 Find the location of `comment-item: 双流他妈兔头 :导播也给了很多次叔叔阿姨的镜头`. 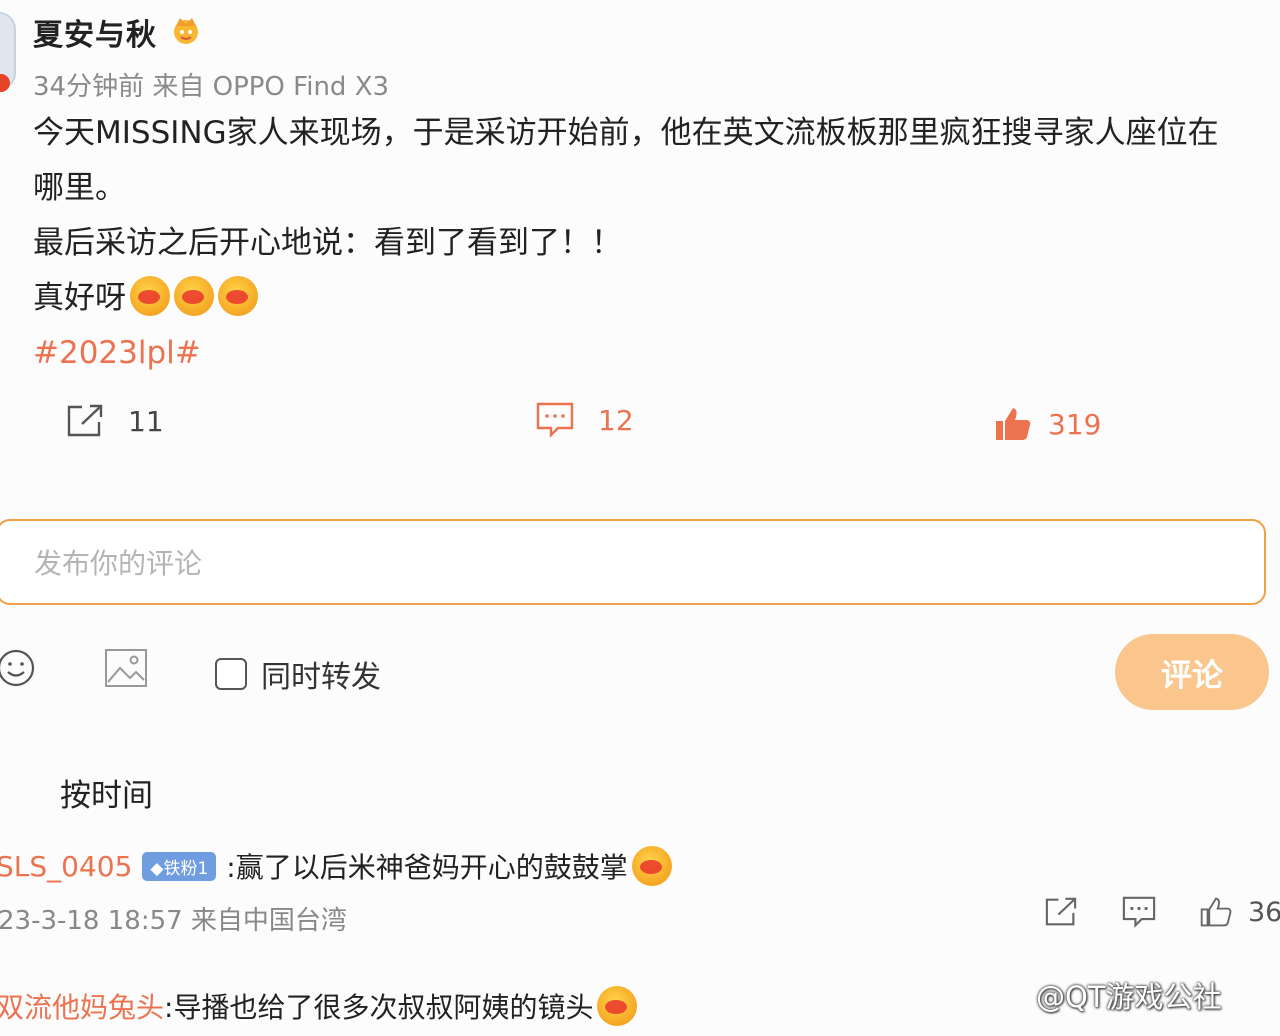

comment-item: 双流他妈兔头 :导播也给了很多次叔叔阿姨的镜头 is located at coordinates (319, 1006).